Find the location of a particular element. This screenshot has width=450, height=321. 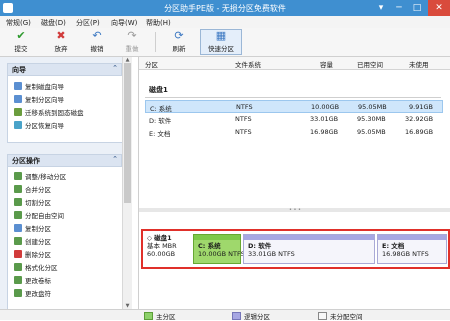

op-allocate-free: 分配自由空间 is located at coordinates (39, 216).